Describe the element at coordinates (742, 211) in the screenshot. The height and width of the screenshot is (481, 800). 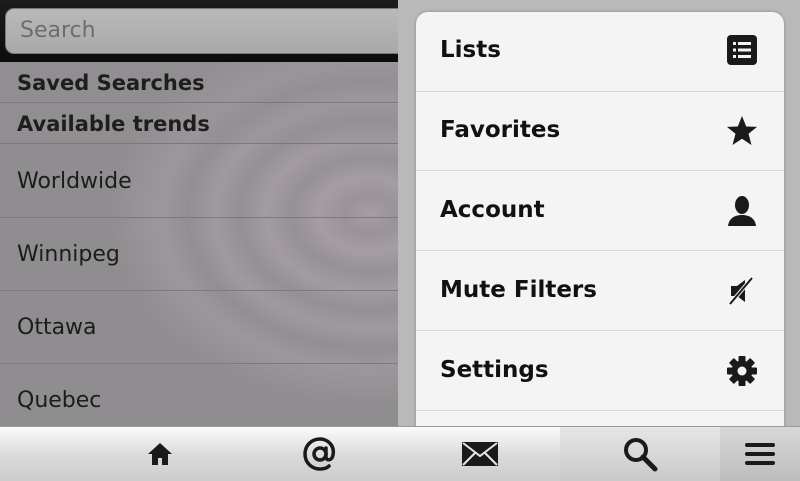
I see `person-icon` at that location.